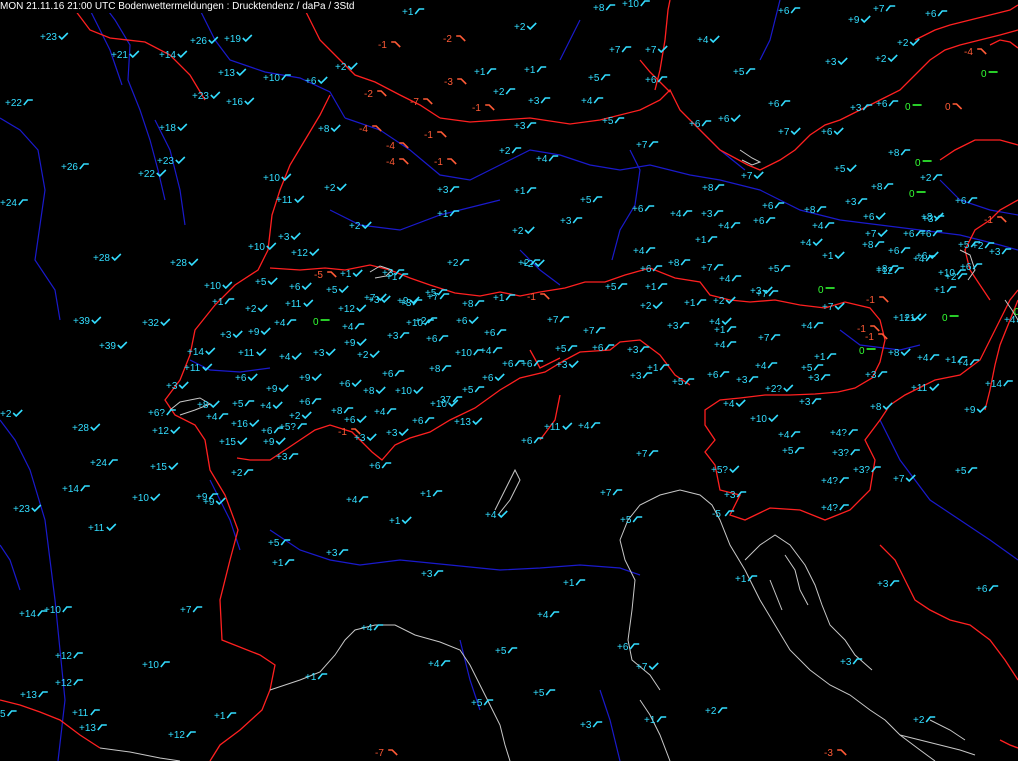 The image size is (1018, 761). What do you see at coordinates (28, 695) in the screenshot?
I see `pressure-tendency-value: +13` at bounding box center [28, 695].